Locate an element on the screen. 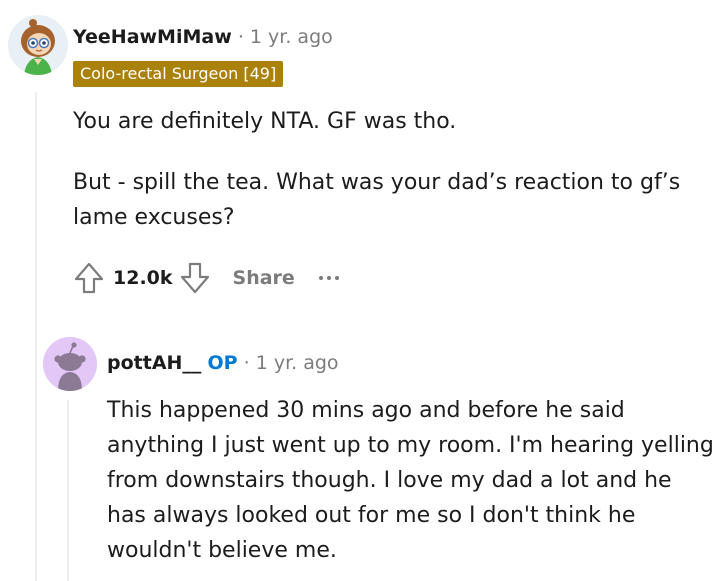 The width and height of the screenshot is (722, 581). upvote-icon is located at coordinates (89, 278).